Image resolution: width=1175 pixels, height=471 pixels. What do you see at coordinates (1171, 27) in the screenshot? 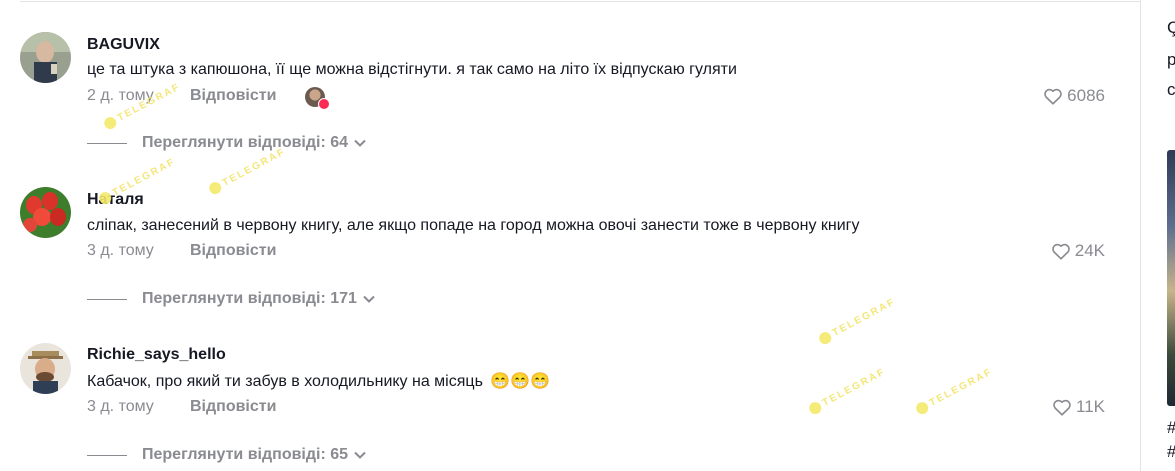
I see `side-panel-text: Ç` at bounding box center [1171, 27].